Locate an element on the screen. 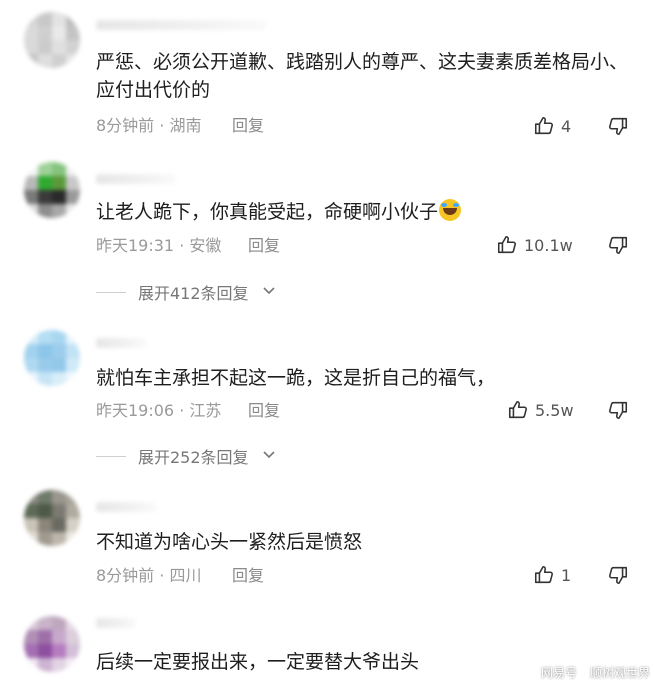 The width and height of the screenshot is (660, 687). expand-replies-label: 展开412条回复 is located at coordinates (193, 293).